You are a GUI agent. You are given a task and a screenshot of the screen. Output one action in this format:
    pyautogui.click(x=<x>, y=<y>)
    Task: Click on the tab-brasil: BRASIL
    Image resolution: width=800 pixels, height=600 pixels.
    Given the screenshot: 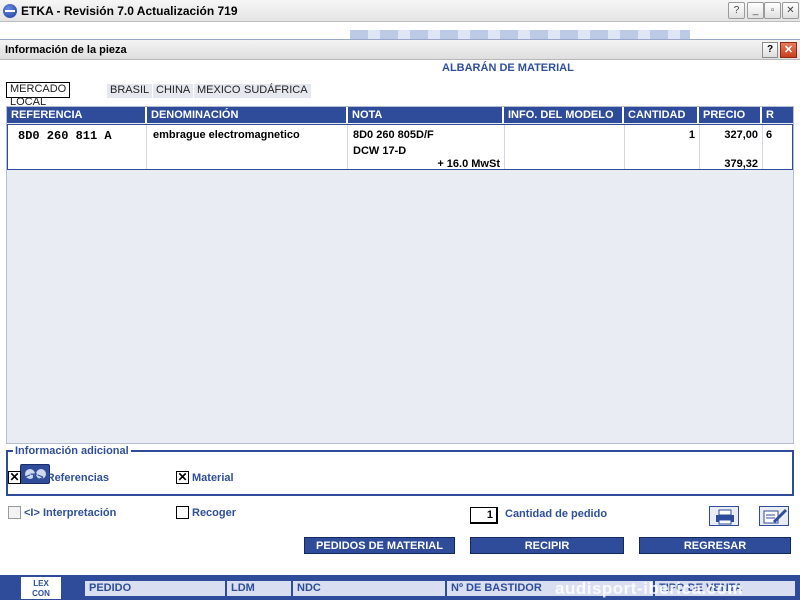 What is the action you would take?
    pyautogui.click(x=130, y=91)
    